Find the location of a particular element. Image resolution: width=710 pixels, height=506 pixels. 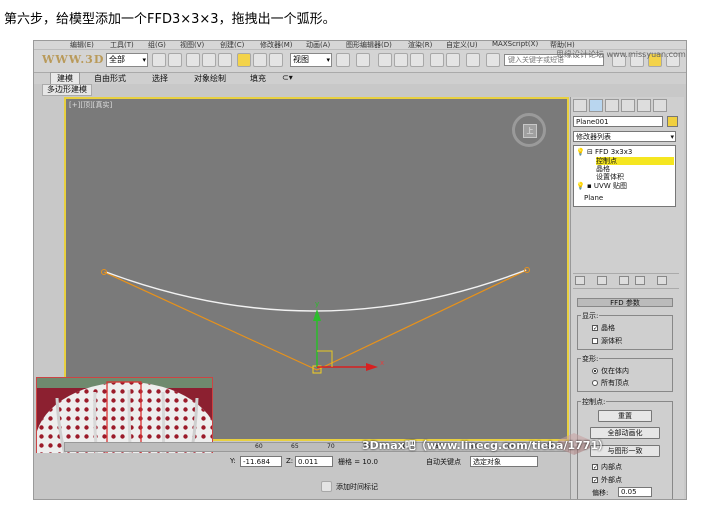

remove-modifier-icon is located at coordinates (640, 280).